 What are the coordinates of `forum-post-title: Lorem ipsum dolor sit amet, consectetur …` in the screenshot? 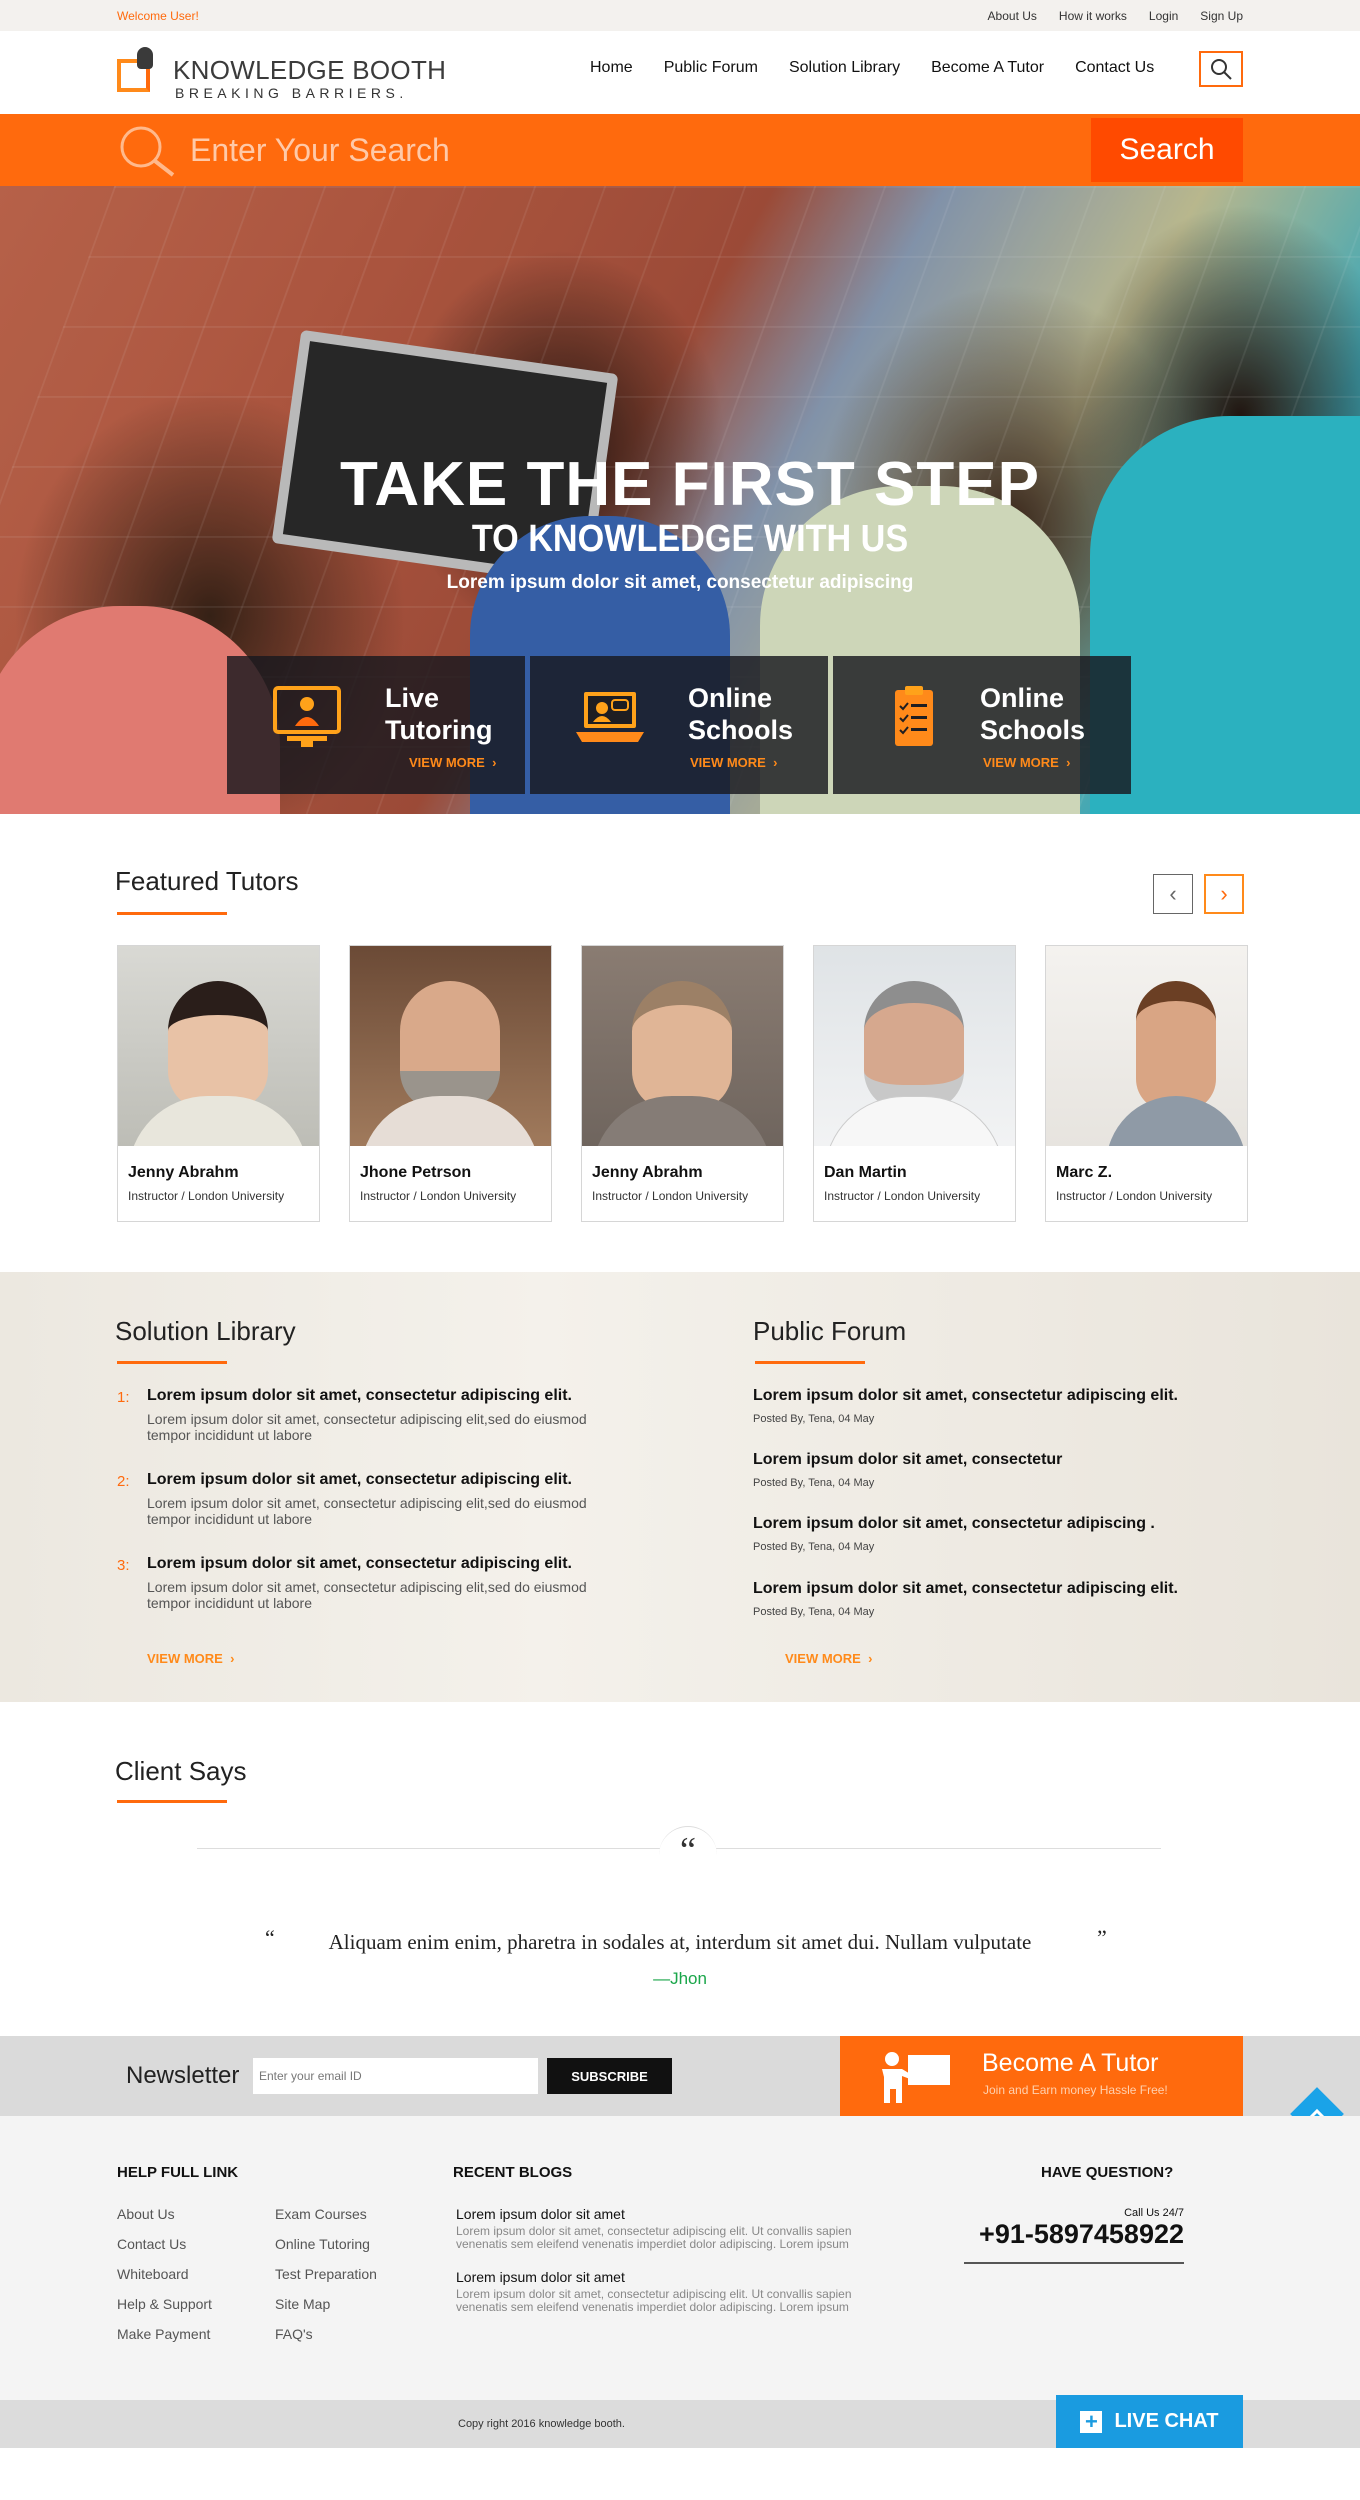 It's located at (965, 1588).